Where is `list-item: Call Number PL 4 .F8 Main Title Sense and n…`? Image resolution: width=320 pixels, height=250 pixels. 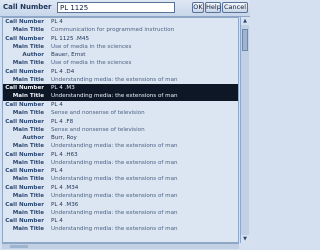
list-item: Call Number PL 4 .F8 Main Title Sense and n… is located at coordinates (120, 126).